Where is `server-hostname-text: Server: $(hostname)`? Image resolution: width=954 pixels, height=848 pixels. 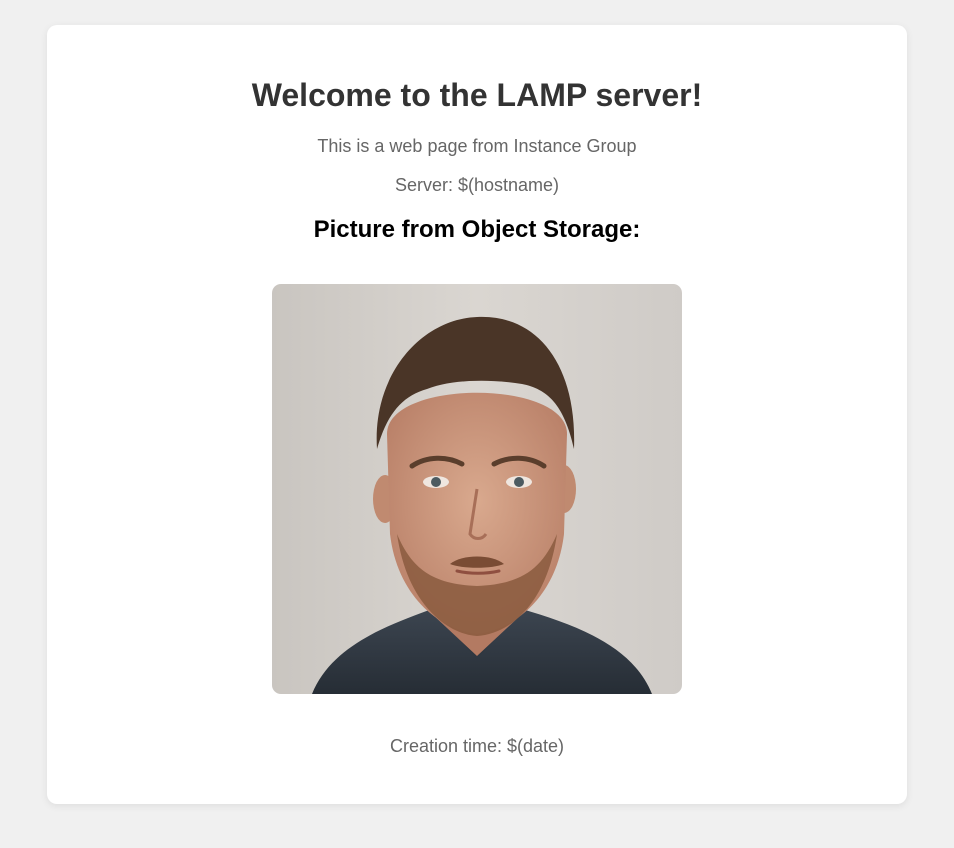
server-hostname-text: Server: $(hostname) is located at coordinates (477, 185).